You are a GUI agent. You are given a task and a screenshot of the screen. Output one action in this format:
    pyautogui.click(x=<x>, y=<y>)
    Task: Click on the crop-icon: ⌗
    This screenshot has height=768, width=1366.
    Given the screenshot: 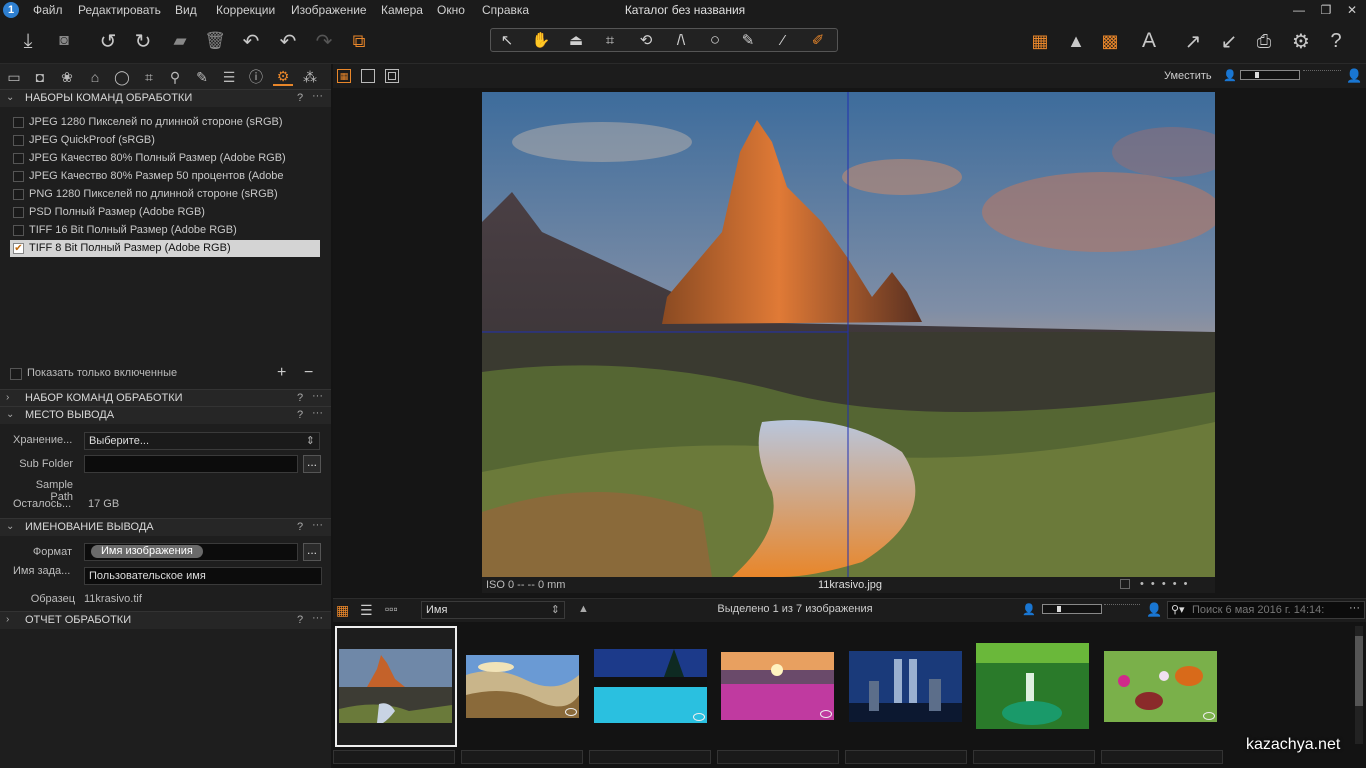 What is the action you would take?
    pyautogui.click(x=610, y=40)
    